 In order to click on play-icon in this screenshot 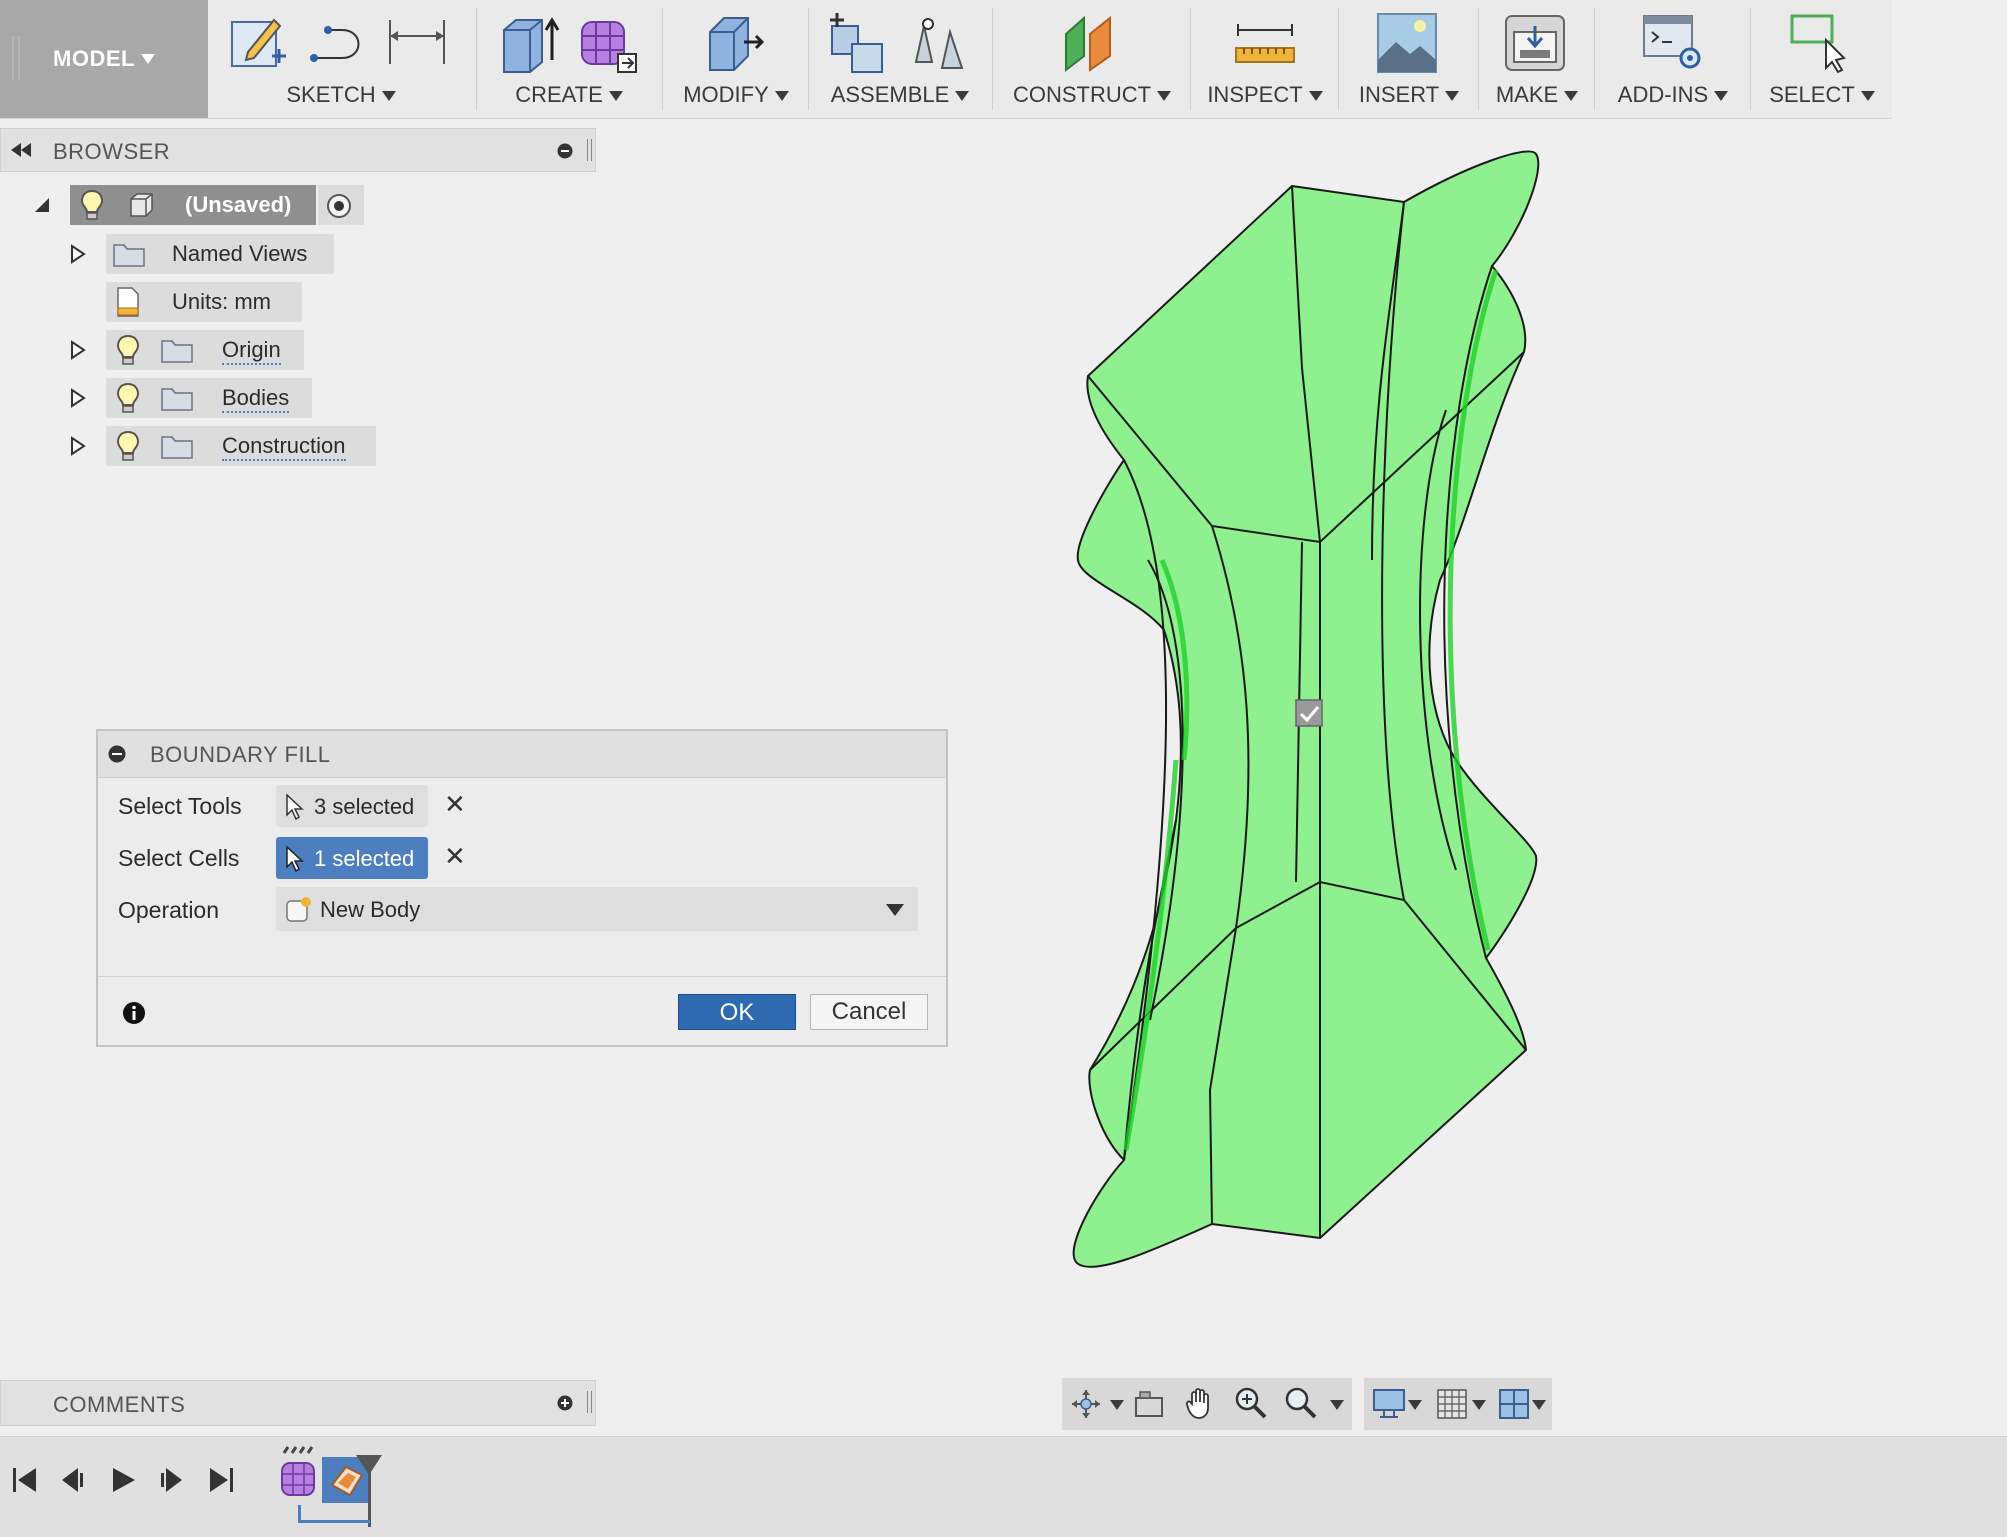, I will do `click(123, 1480)`.